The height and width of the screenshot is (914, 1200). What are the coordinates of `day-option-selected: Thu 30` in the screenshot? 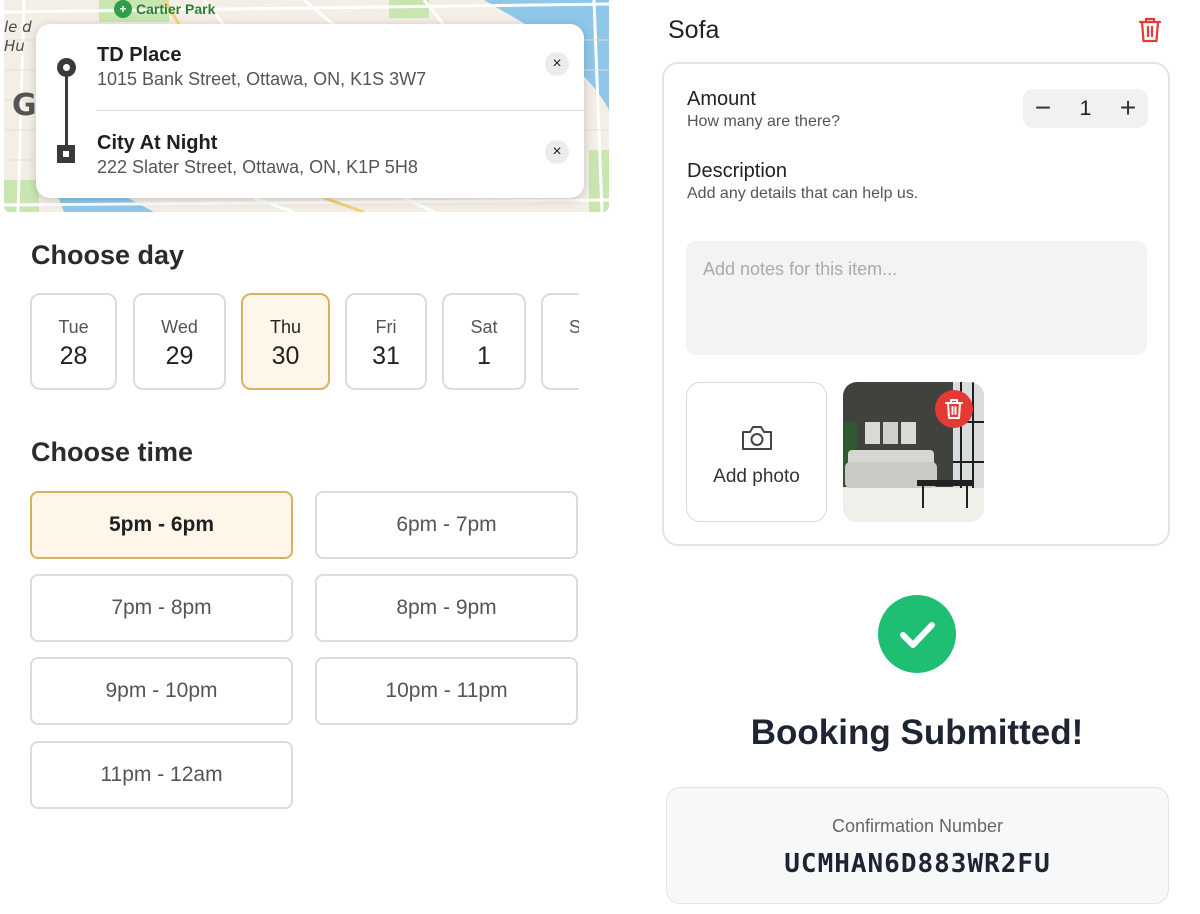 It's located at (285, 341).